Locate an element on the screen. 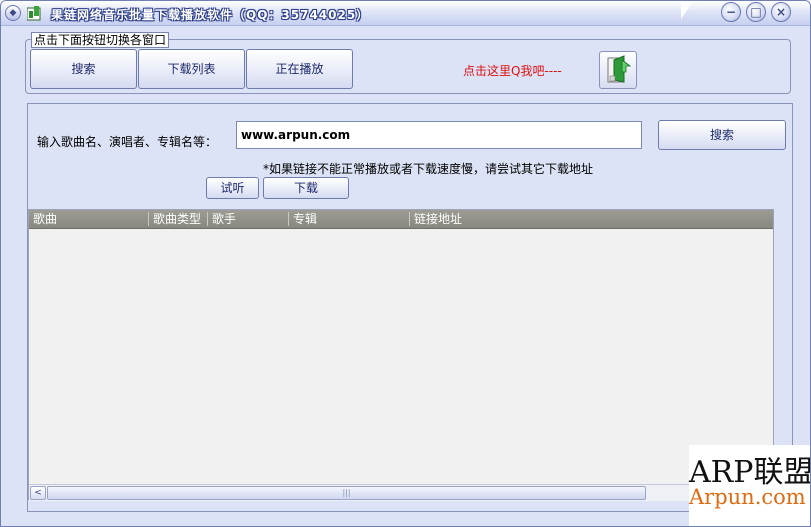  watermark: ARP联盟 Arpun.com is located at coordinates (749, 485).